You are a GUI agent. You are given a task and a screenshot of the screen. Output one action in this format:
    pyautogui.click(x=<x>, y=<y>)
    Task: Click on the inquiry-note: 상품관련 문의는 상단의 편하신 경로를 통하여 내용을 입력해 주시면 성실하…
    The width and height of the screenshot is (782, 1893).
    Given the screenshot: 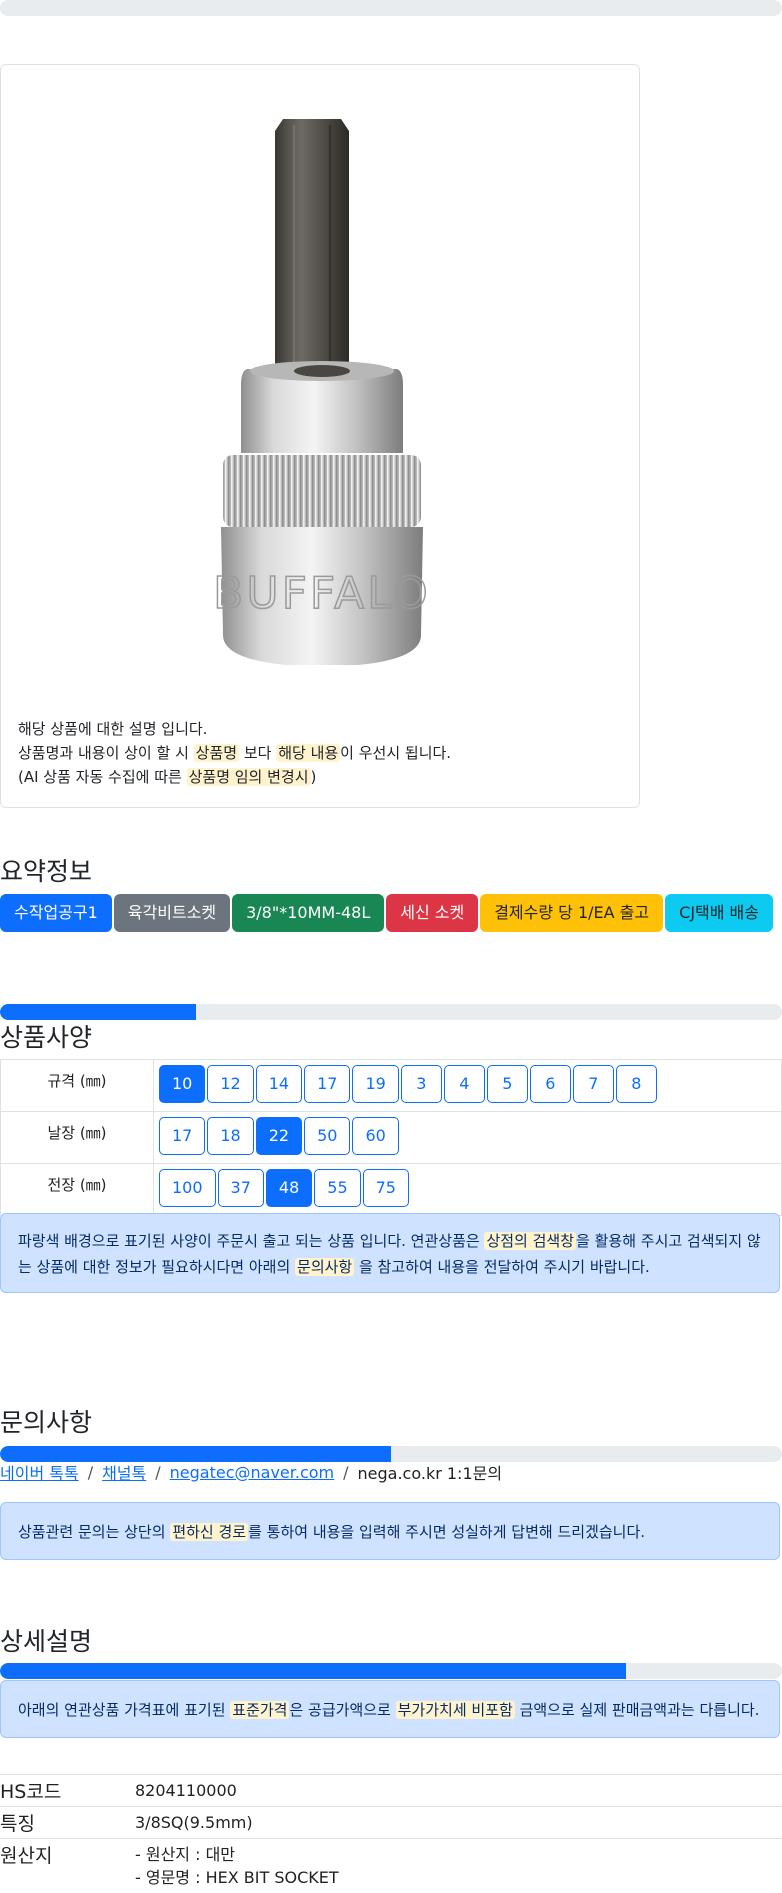 What is the action you would take?
    pyautogui.click(x=390, y=1531)
    